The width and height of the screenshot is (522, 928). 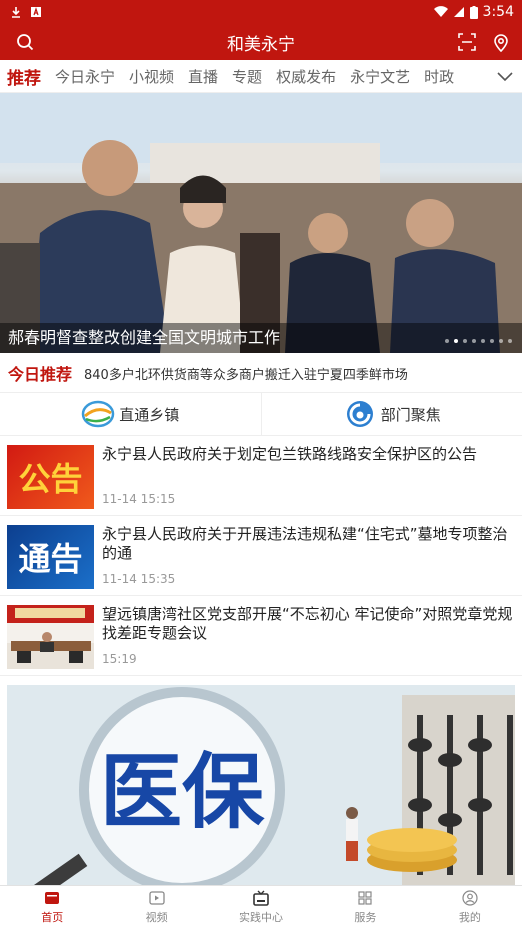 I want to click on list-item: 公告 永宁县人民政府关于划定包兰铁路线路安全保护区的公告 11-14 15:15, so click(x=261, y=476).